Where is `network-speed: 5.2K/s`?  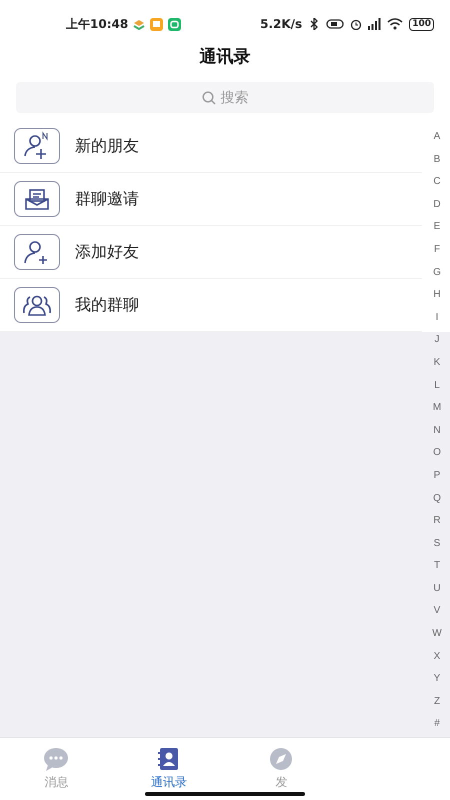
network-speed: 5.2K/s is located at coordinates (281, 24).